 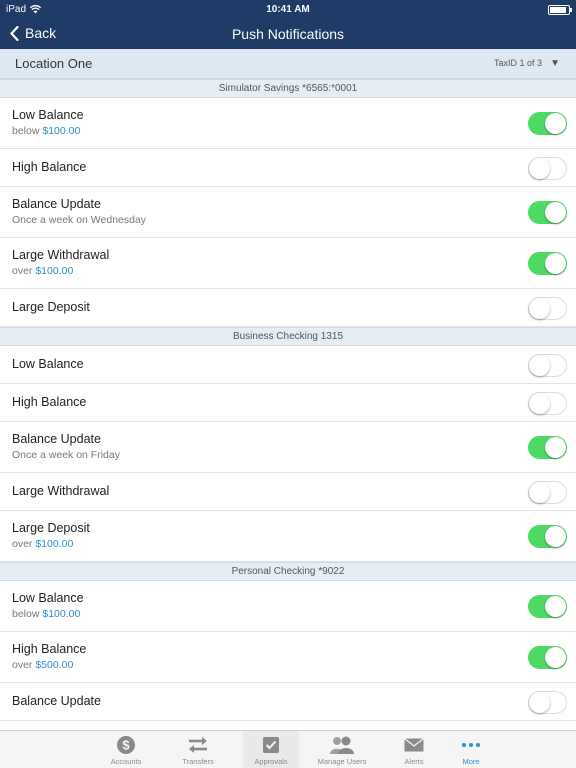 I want to click on notification-row: Balance Update, so click(x=288, y=702).